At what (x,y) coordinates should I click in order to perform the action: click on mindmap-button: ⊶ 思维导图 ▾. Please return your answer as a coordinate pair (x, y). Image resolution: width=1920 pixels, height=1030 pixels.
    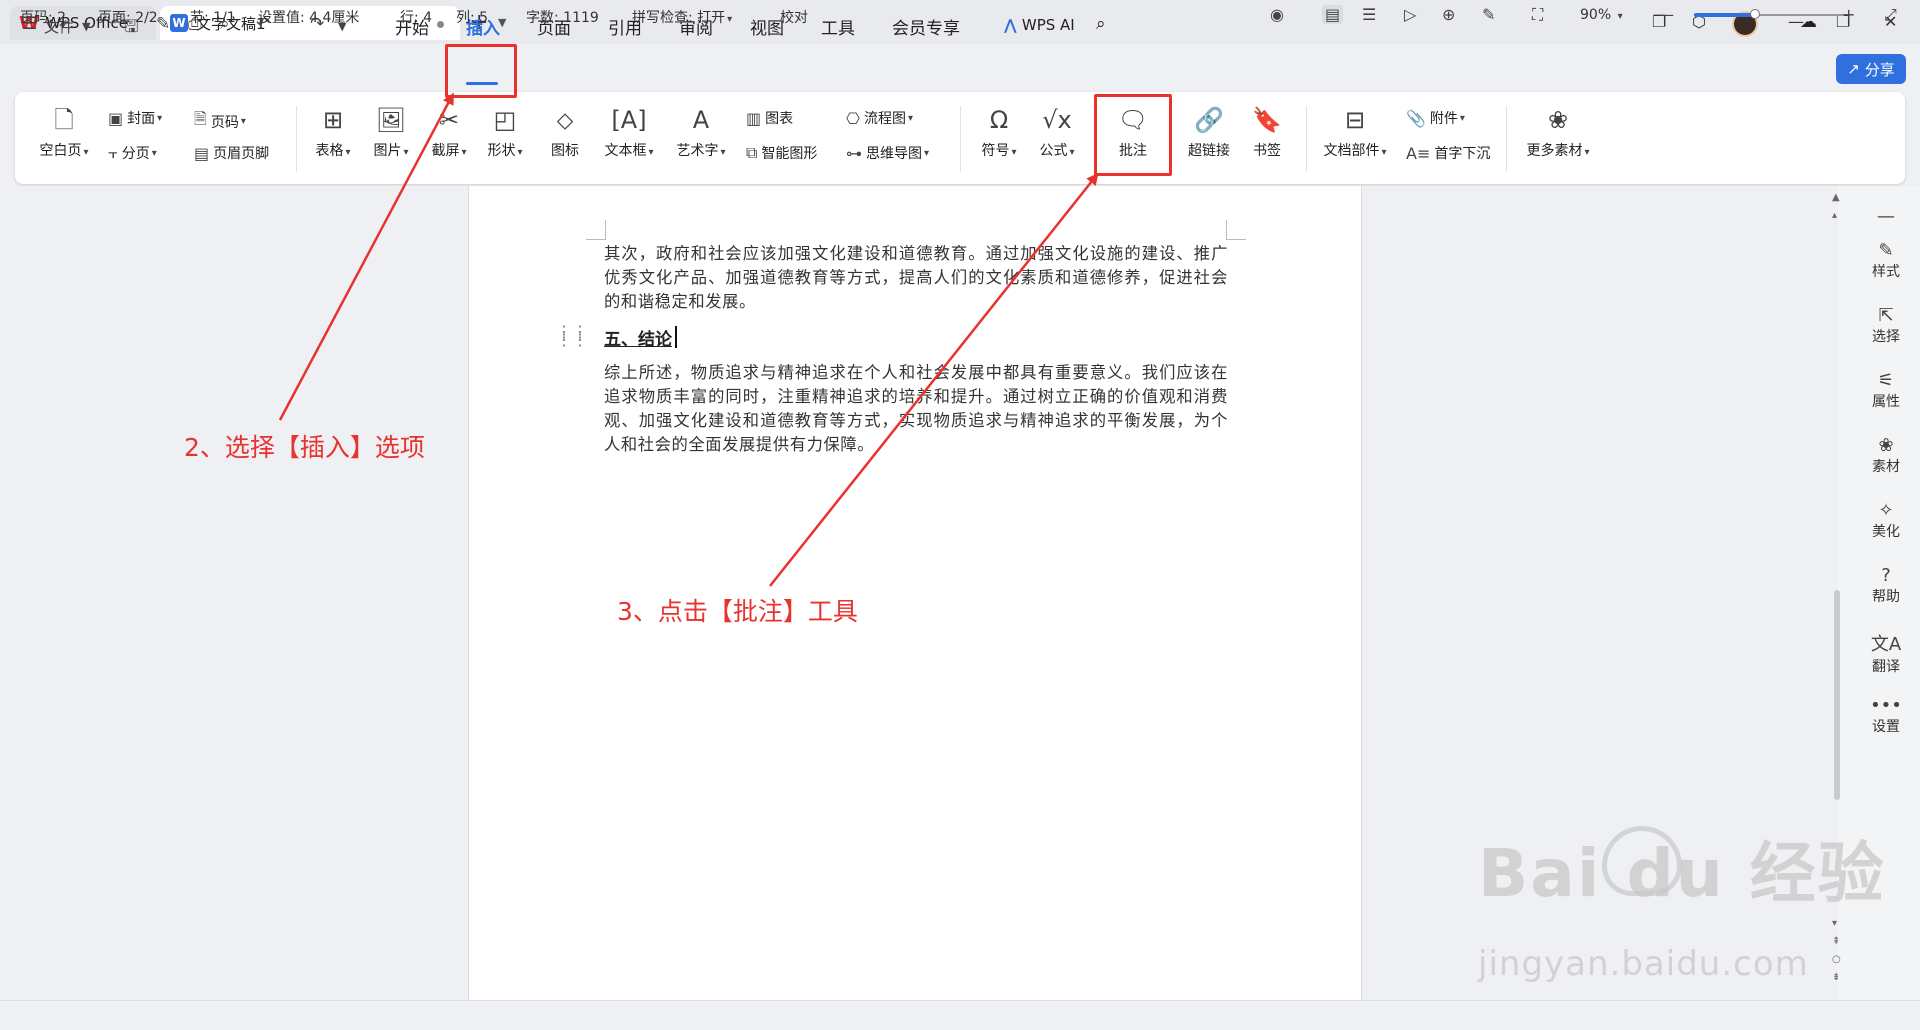
    Looking at the image, I should click on (887, 153).